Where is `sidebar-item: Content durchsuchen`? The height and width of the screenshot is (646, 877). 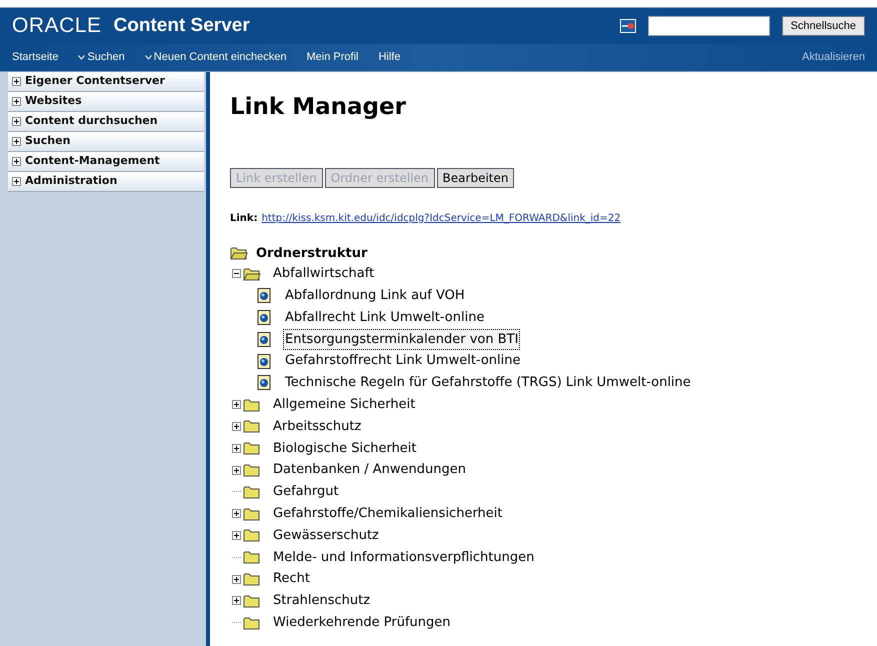
sidebar-item: Content durchsuchen is located at coordinates (106, 122).